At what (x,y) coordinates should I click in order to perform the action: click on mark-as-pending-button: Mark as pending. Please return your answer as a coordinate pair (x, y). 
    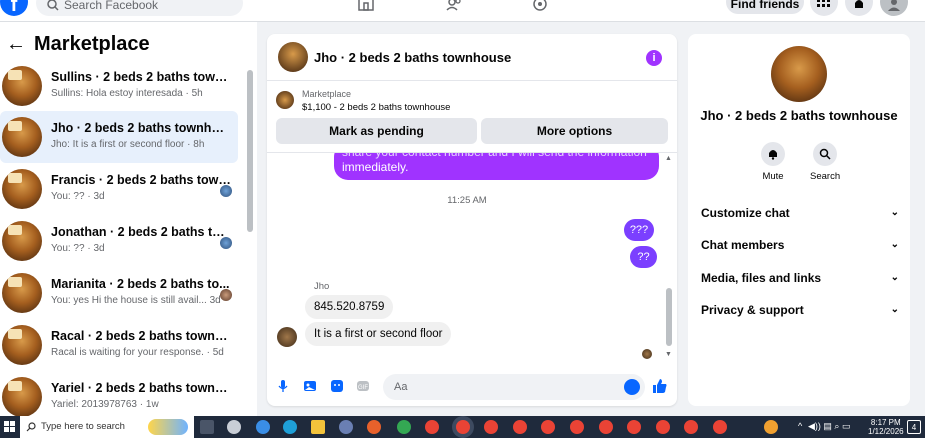
    Looking at the image, I should click on (376, 131).